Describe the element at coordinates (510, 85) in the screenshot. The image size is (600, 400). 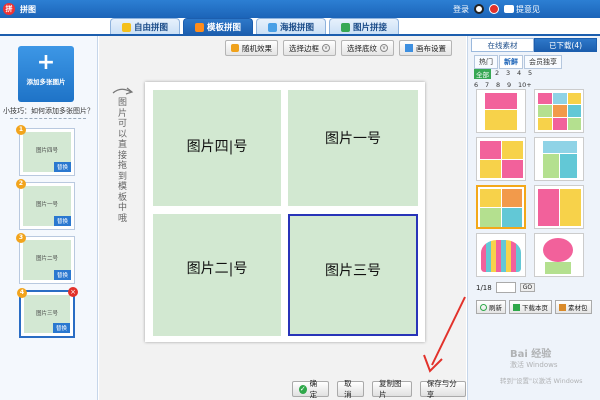
I see `filter-9: 9` at that location.